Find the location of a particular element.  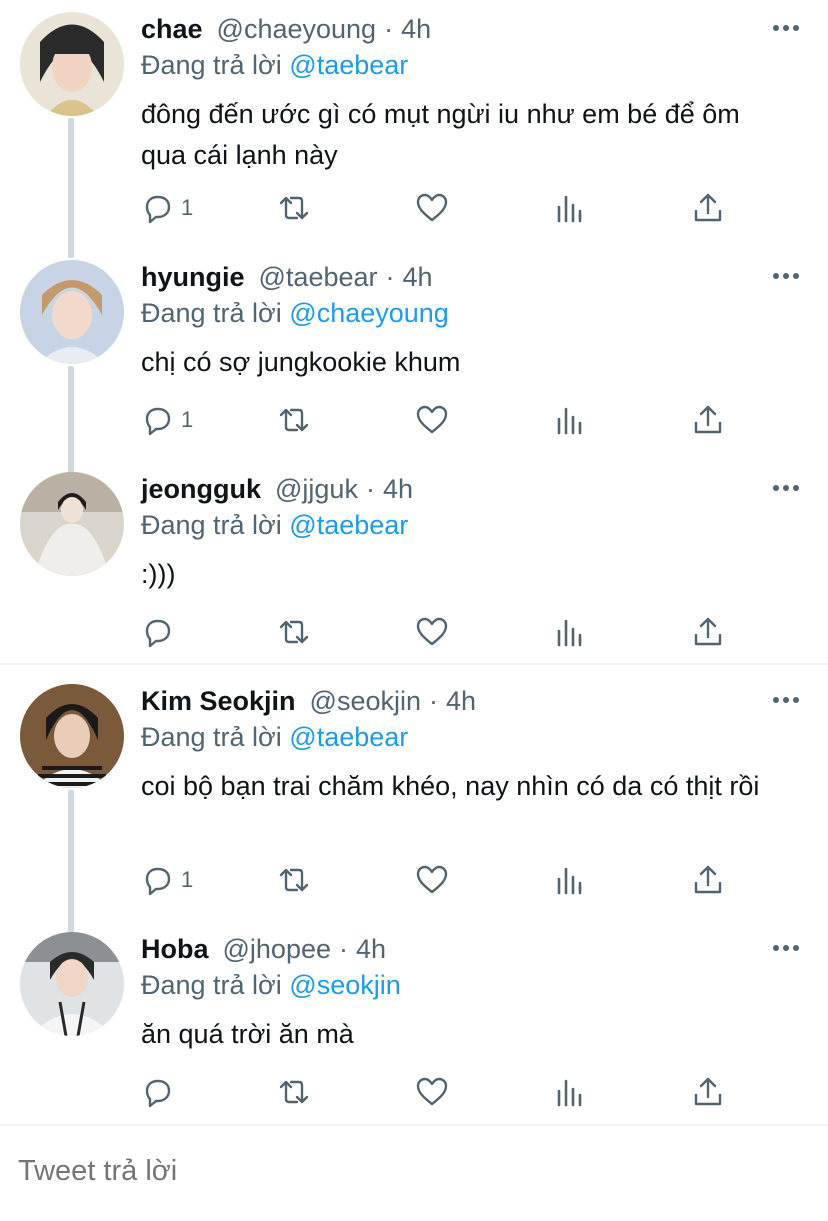

tweet-header: chae @chaeyoung · 4h is located at coordinates (286, 29).